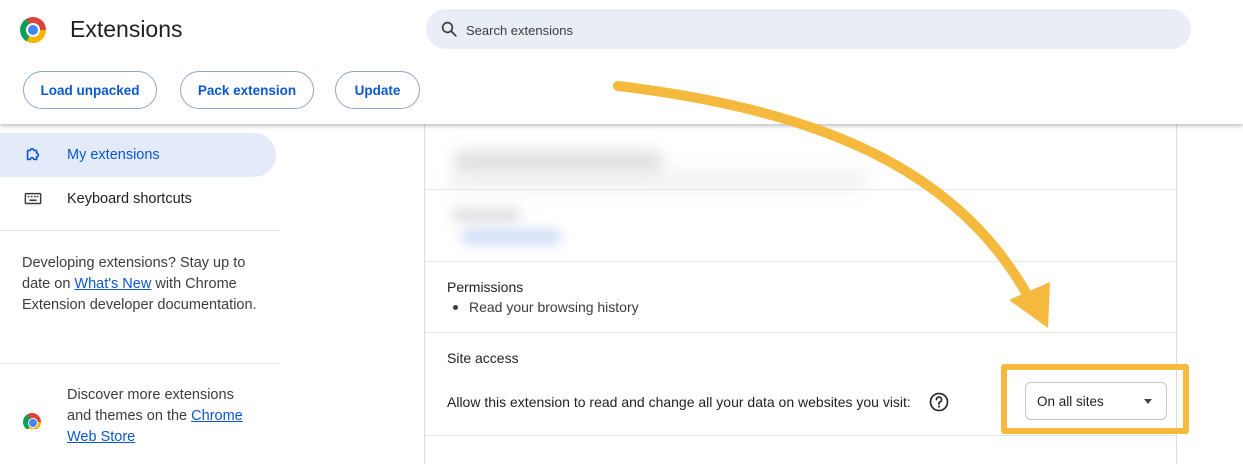  I want to click on permission-item: Read your browsing history, so click(554, 307).